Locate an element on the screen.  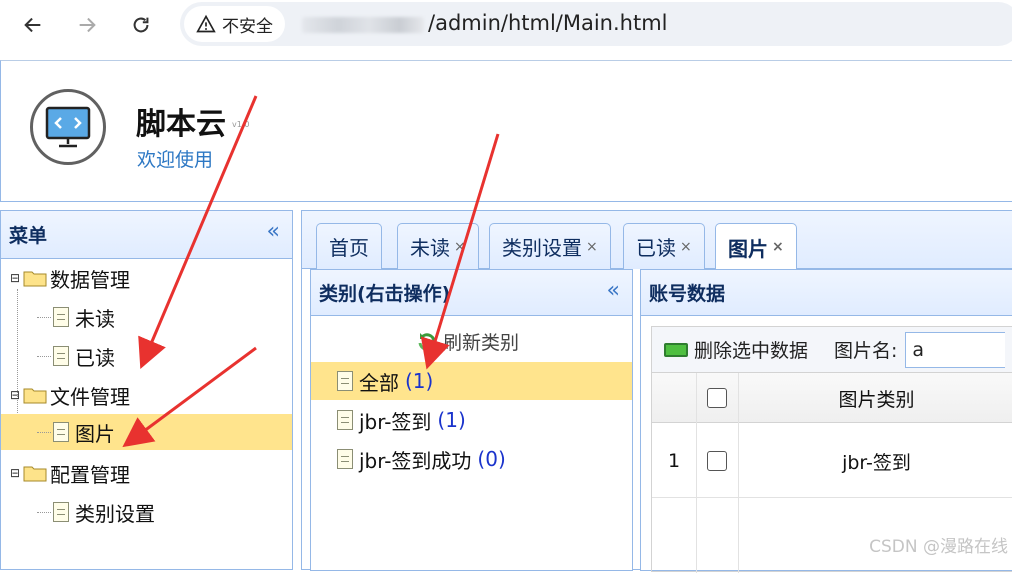
back-arrow-icon is located at coordinates (33, 25).